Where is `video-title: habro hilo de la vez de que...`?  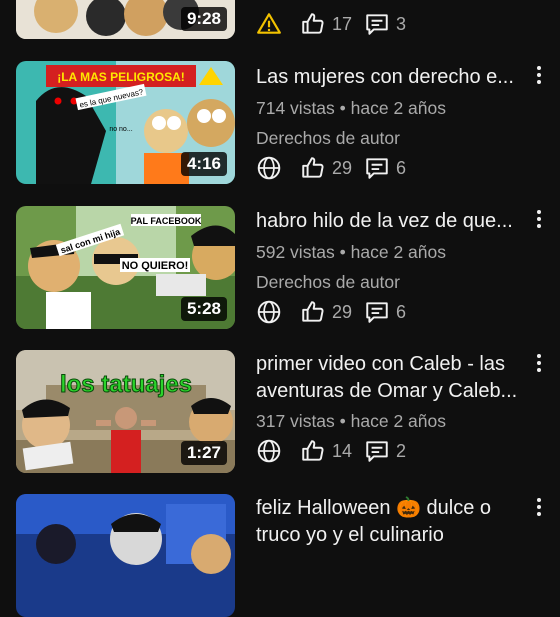 video-title: habro hilo de la vez de que... is located at coordinates (387, 221).